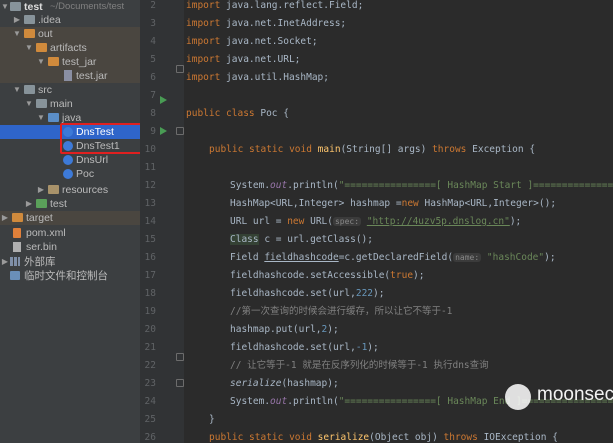 This screenshot has height=443, width=613. Describe the element at coordinates (341, 311) in the screenshot. I see `comment: //第一次查询的时候会进行缓存，所以让它不等于-1` at that location.